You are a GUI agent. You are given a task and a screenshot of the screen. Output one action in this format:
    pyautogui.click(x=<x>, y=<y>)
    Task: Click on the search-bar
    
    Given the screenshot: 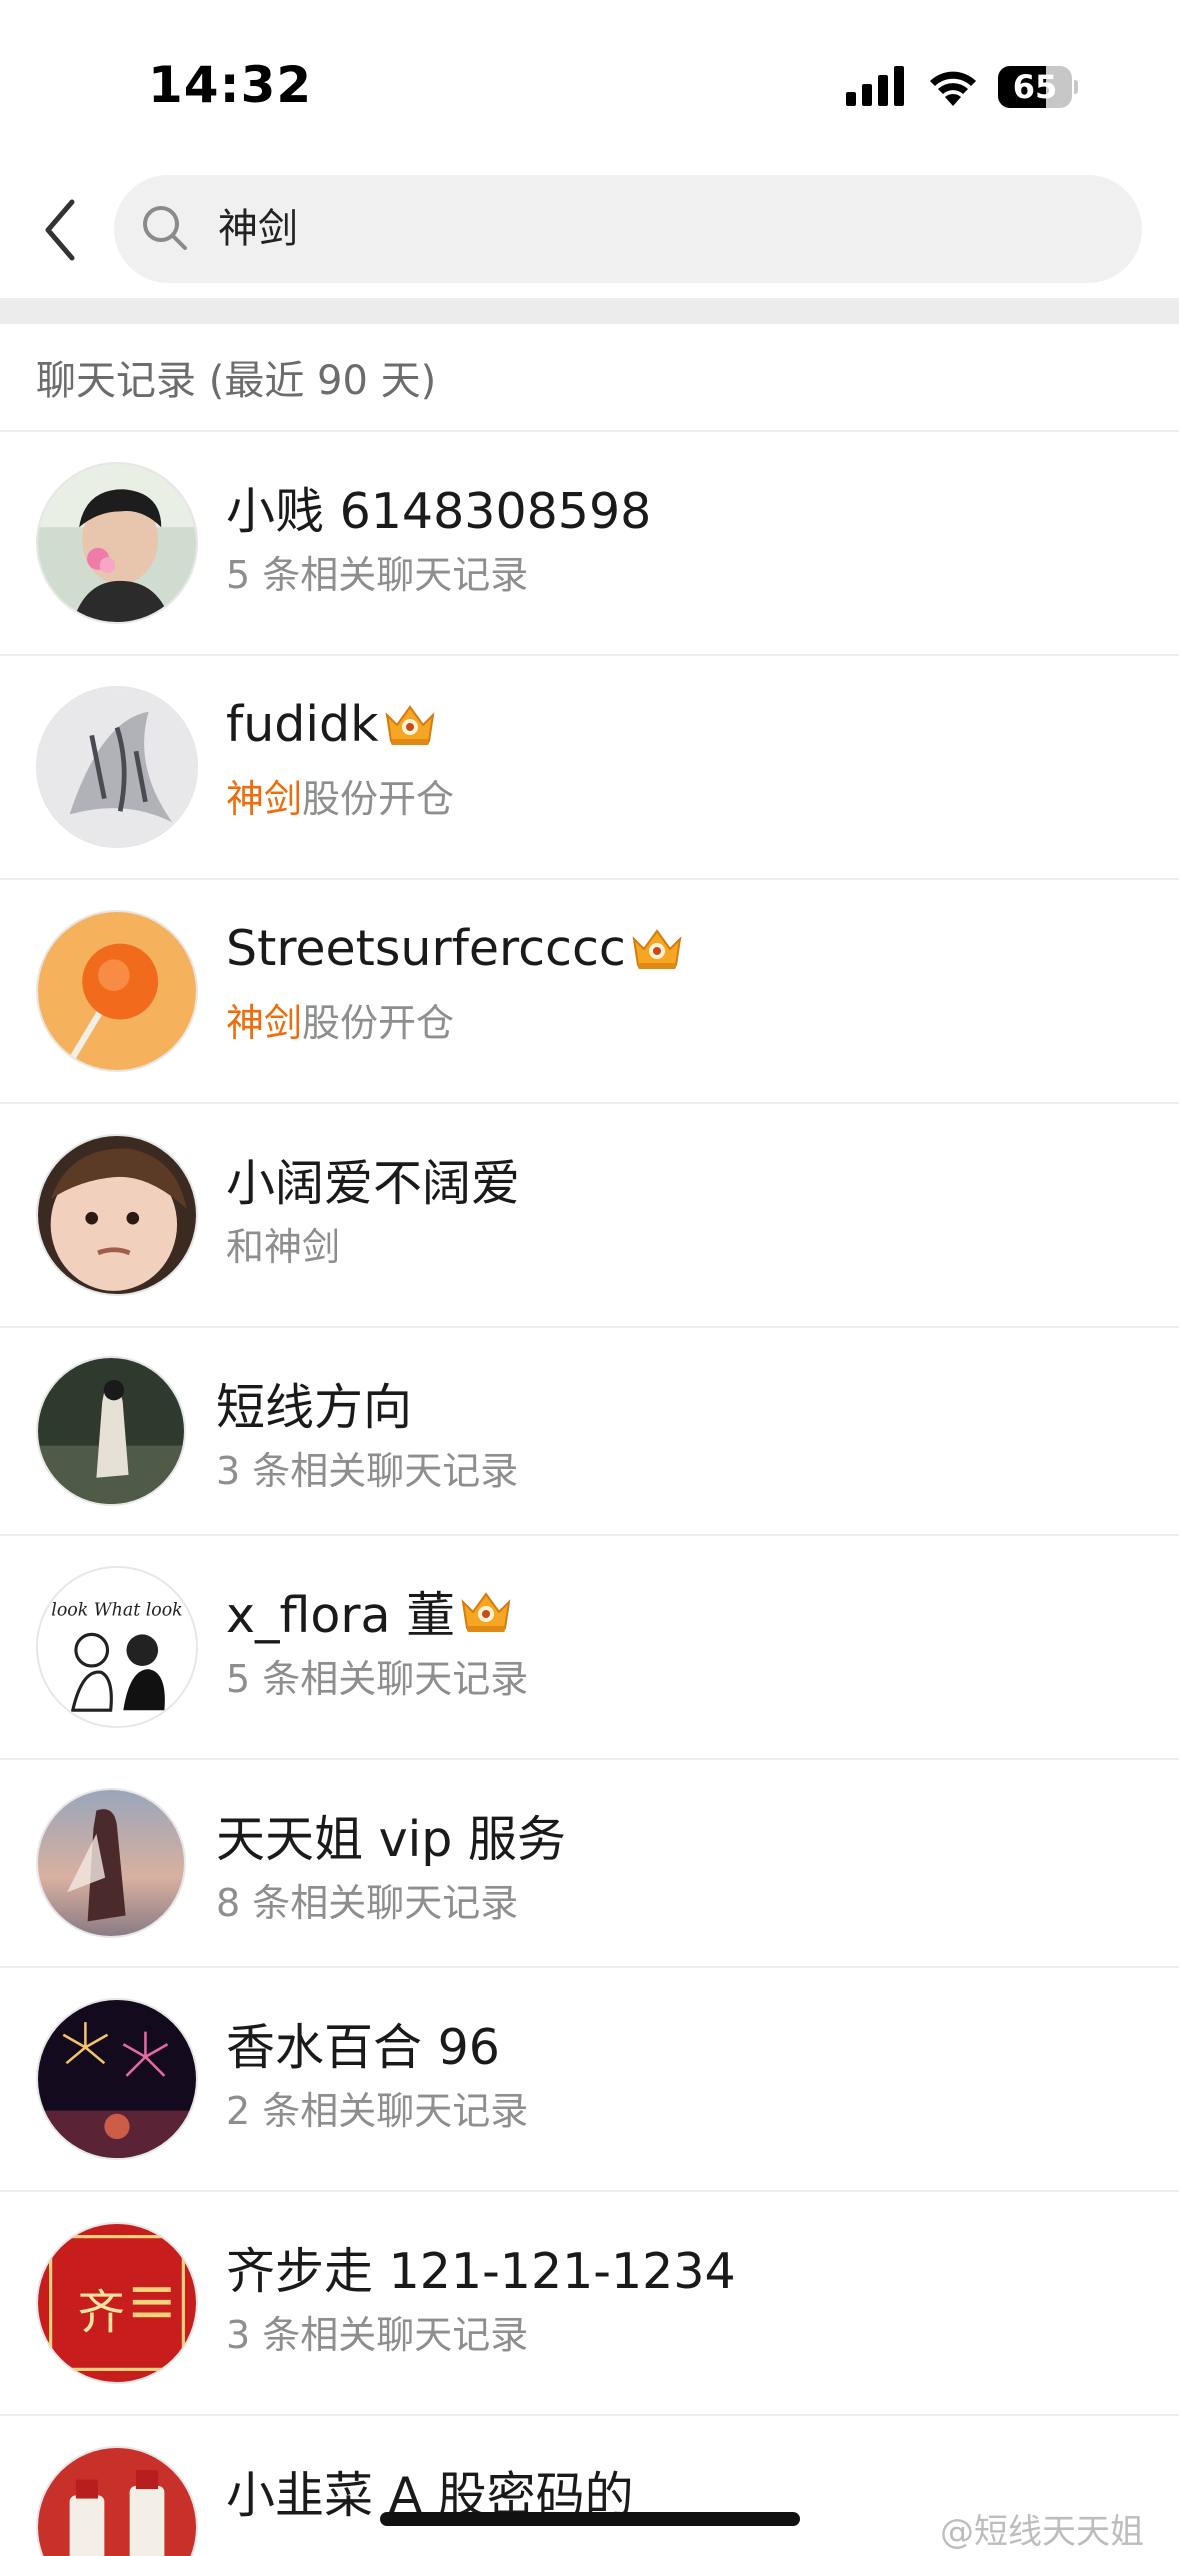 What is the action you would take?
    pyautogui.click(x=628, y=229)
    